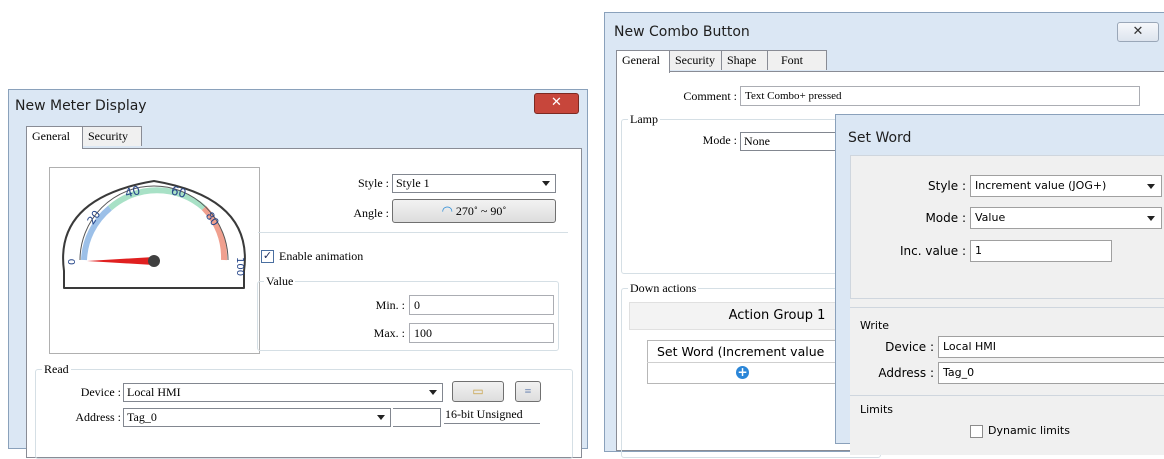 The image size is (1164, 459). What do you see at coordinates (757, 141) in the screenshot?
I see `mode-value: None` at bounding box center [757, 141].